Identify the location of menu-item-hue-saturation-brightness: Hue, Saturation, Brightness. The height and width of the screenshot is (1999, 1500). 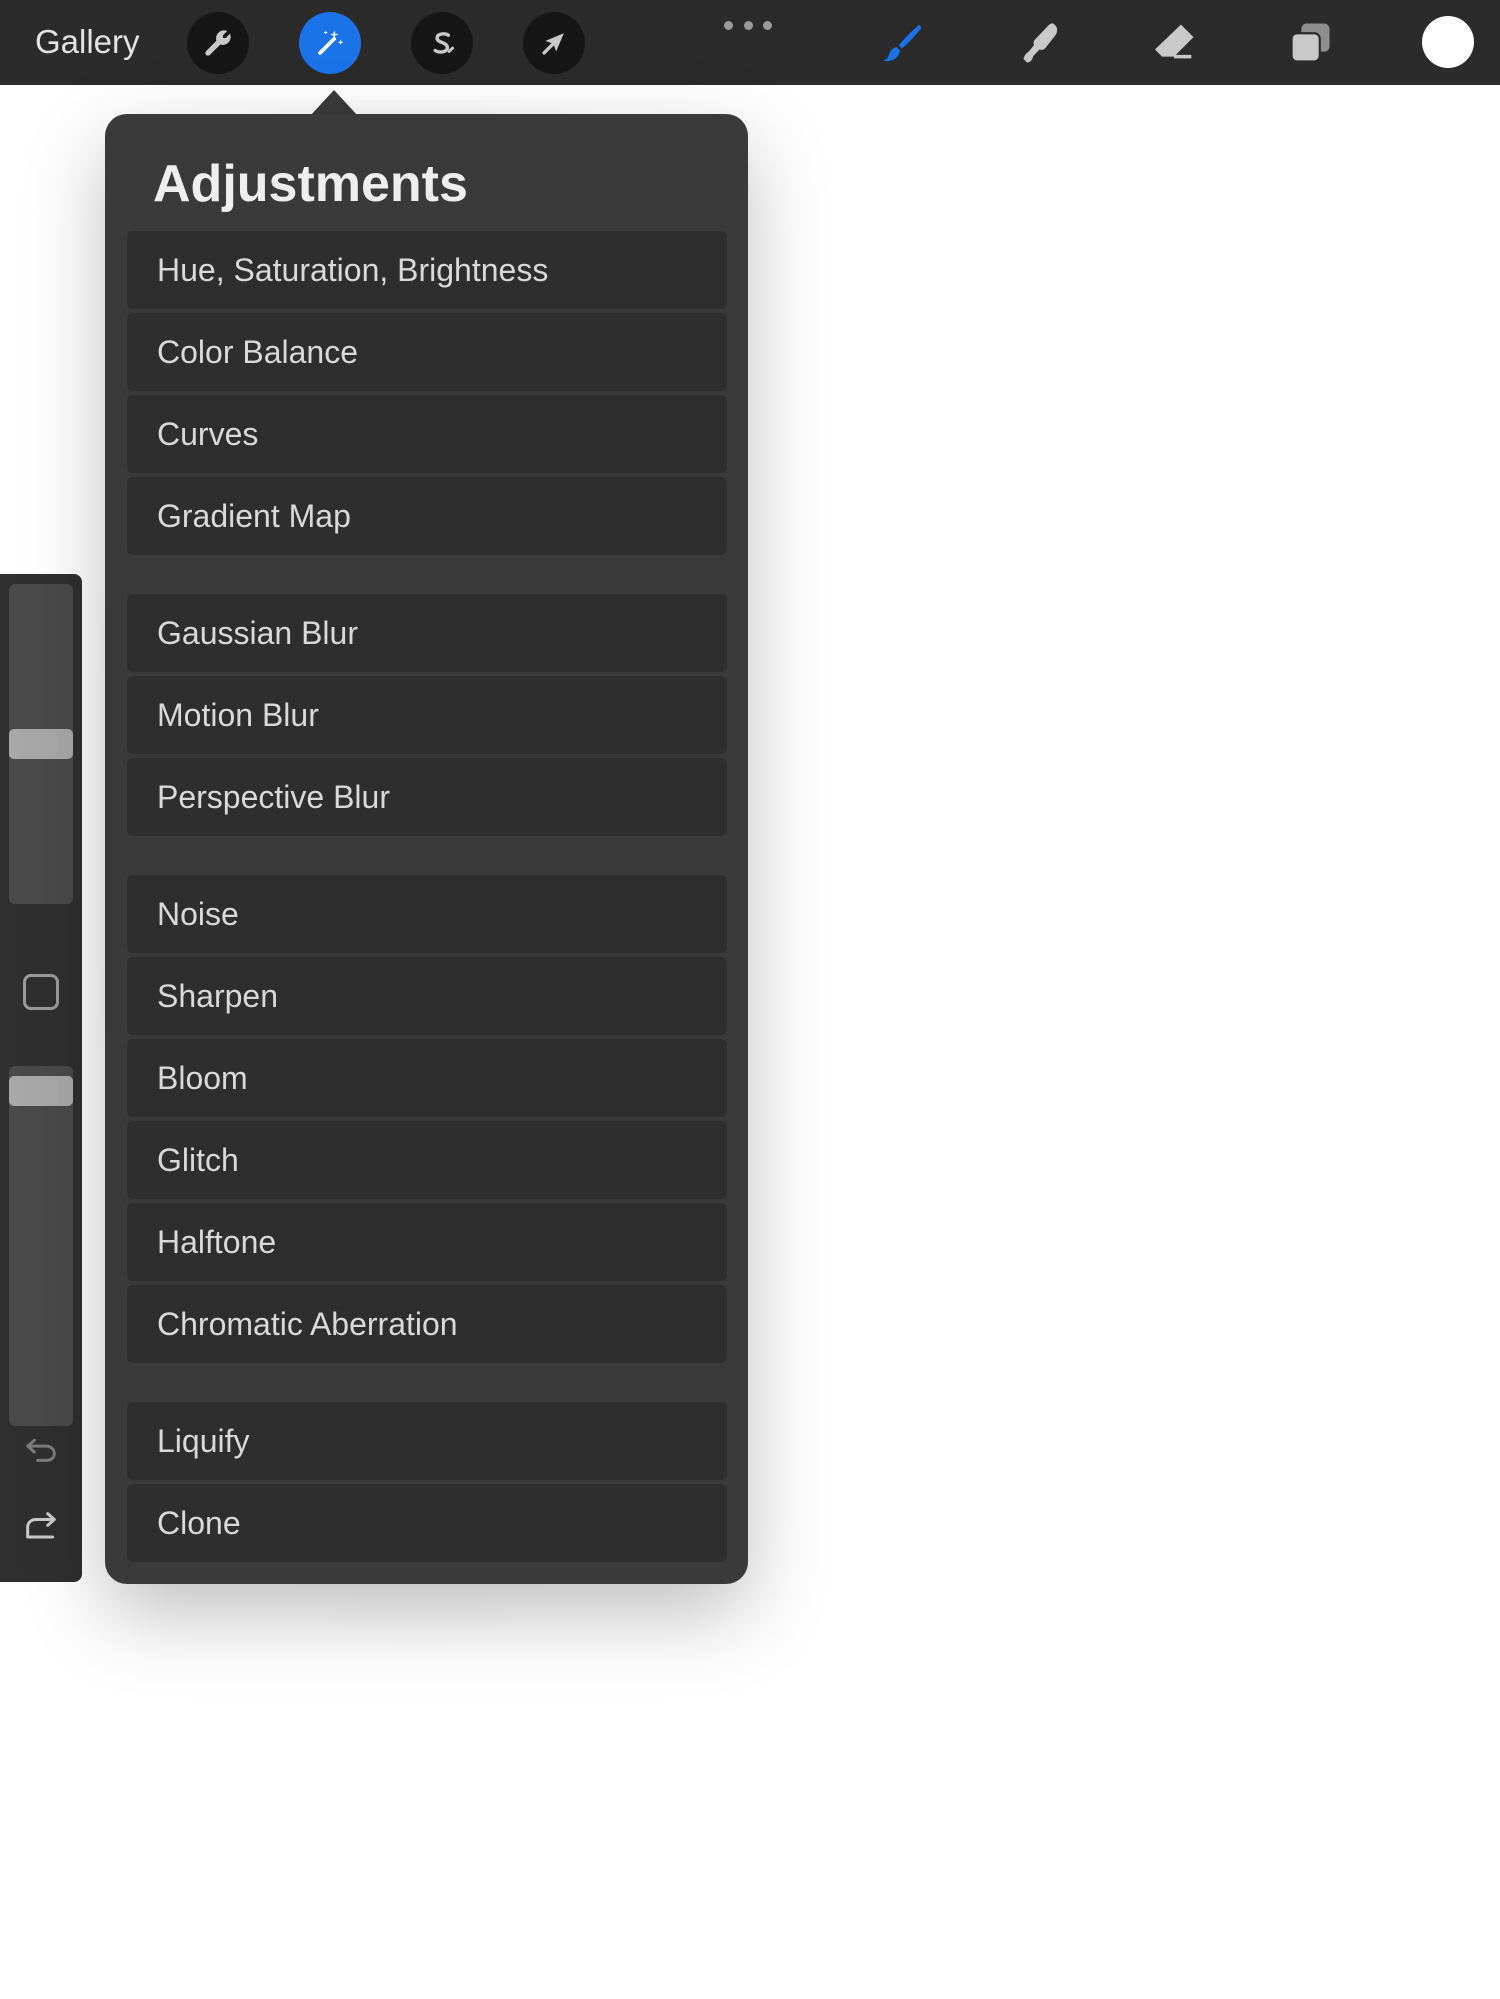
(427, 270).